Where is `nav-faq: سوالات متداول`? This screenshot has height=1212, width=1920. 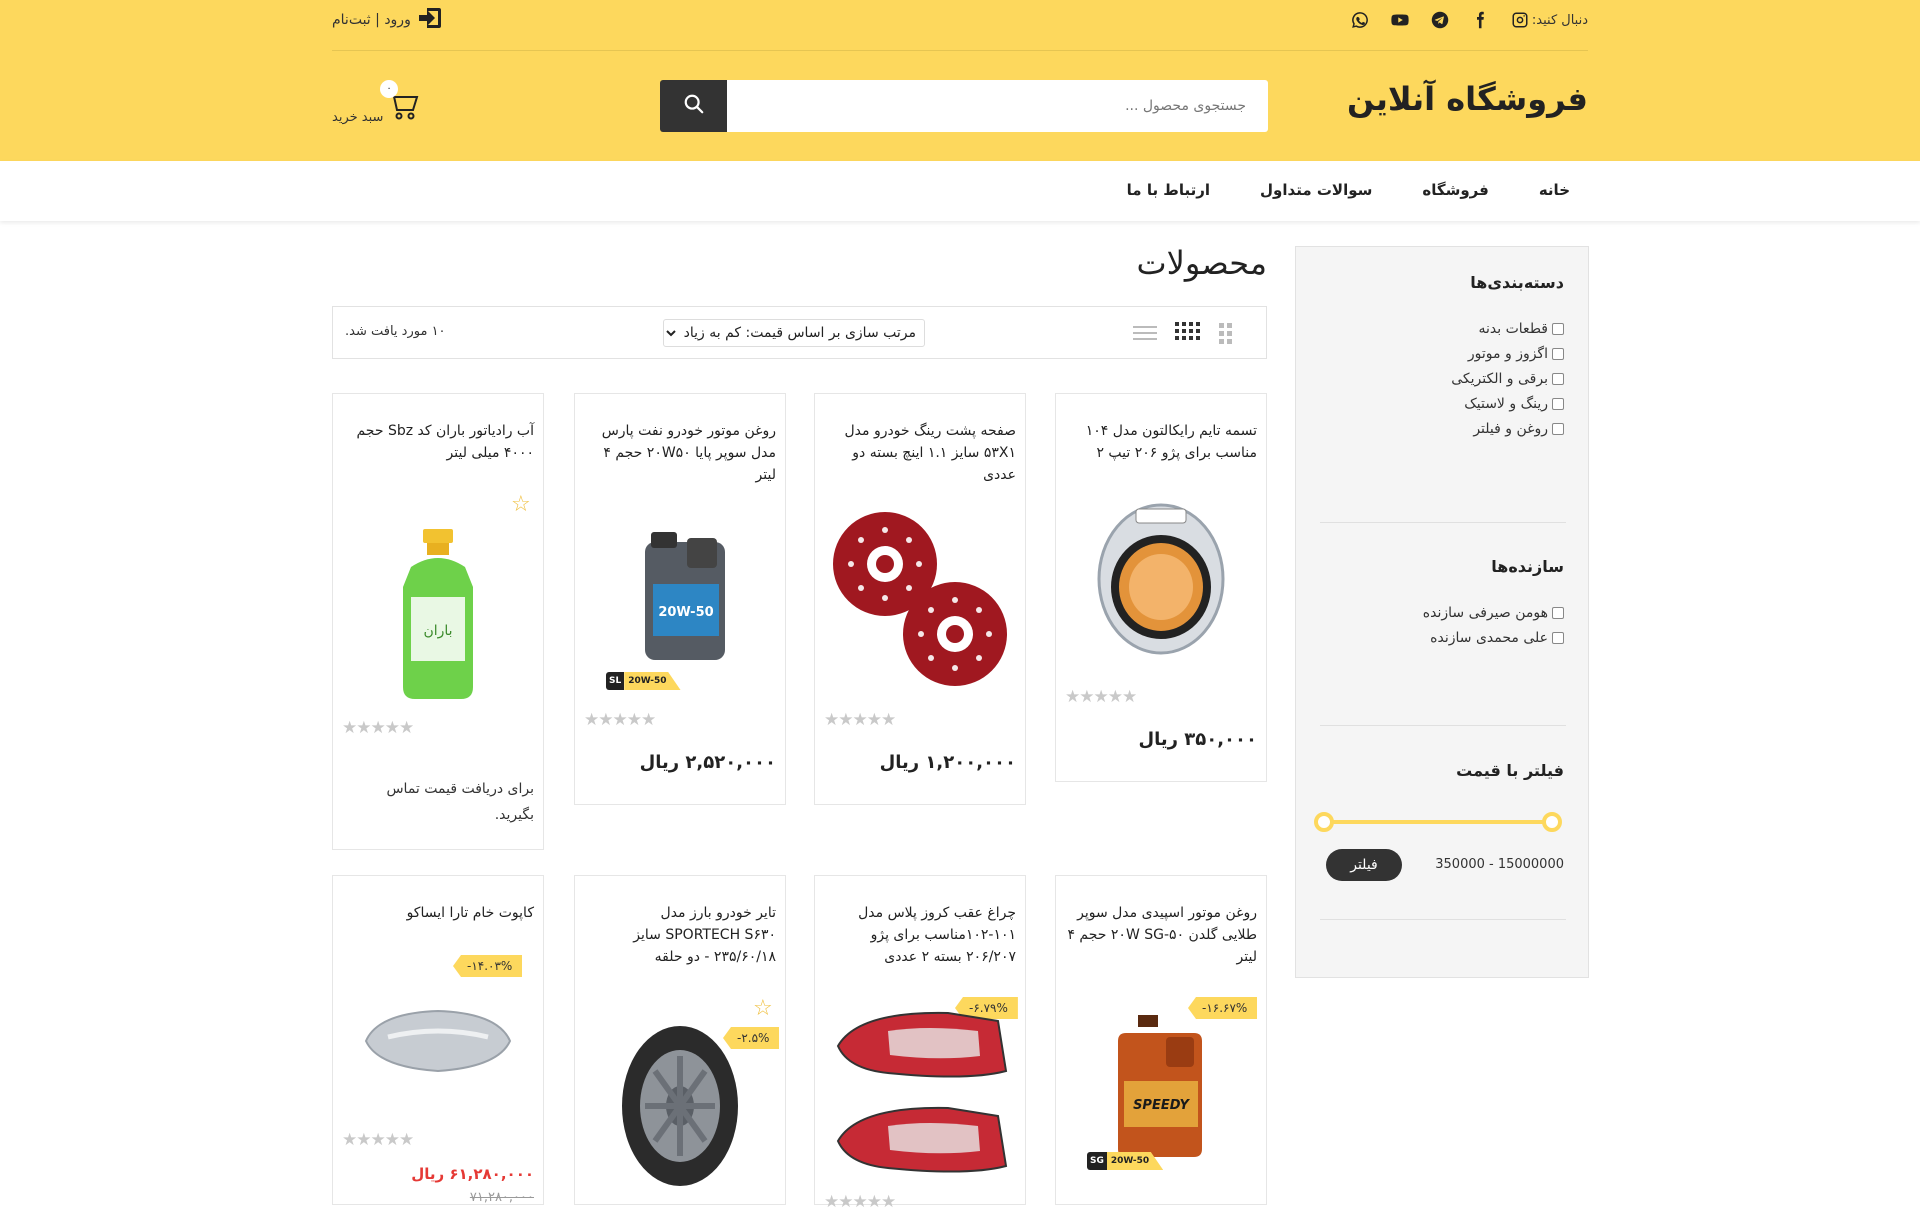 nav-faq: سوالات متداول is located at coordinates (1316, 190).